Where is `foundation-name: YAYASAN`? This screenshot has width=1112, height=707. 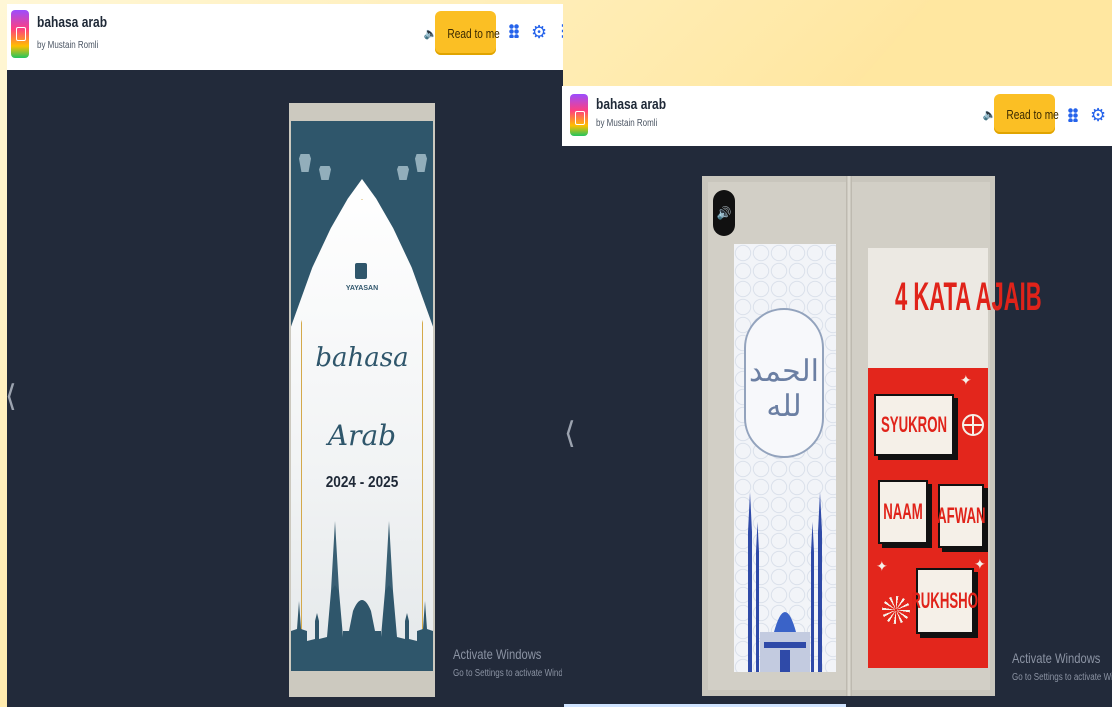
foundation-name: YAYASAN is located at coordinates (362, 288).